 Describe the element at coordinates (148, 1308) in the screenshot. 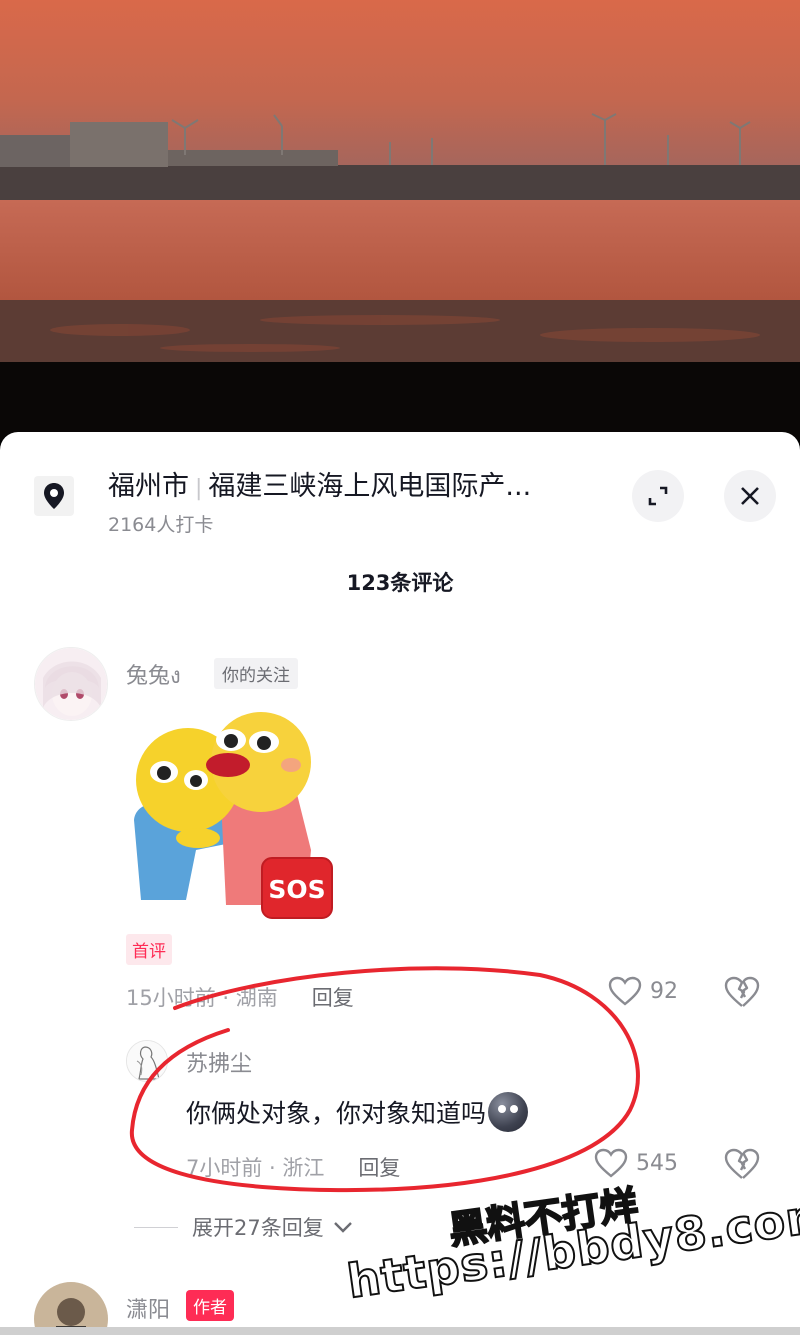

I see `next-comment-username: 潇阳` at that location.